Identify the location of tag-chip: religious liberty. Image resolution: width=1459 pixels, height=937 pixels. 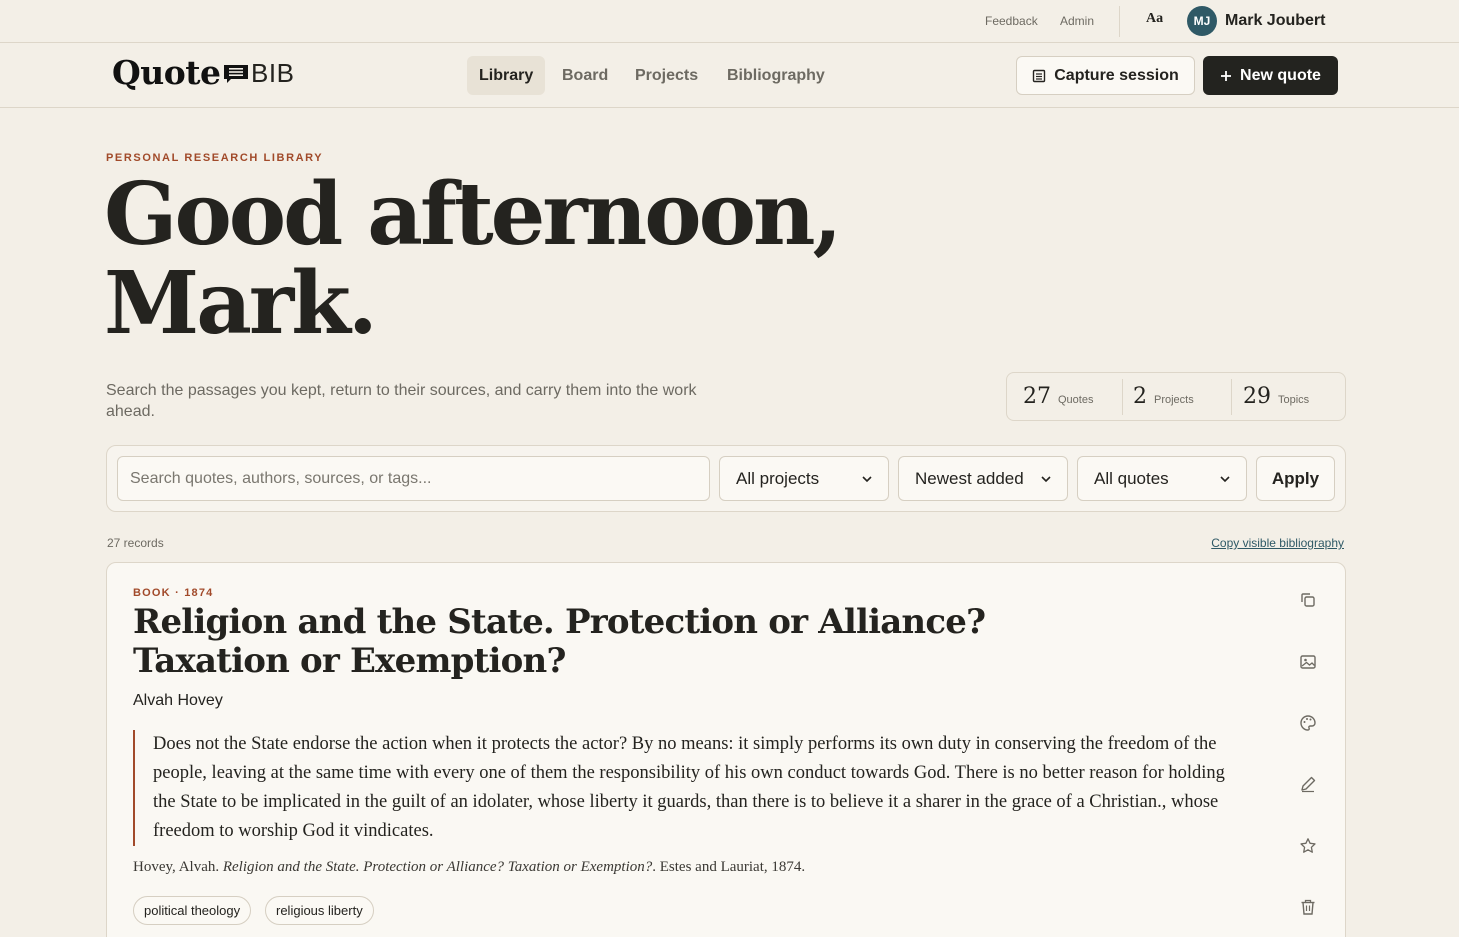
(319, 910).